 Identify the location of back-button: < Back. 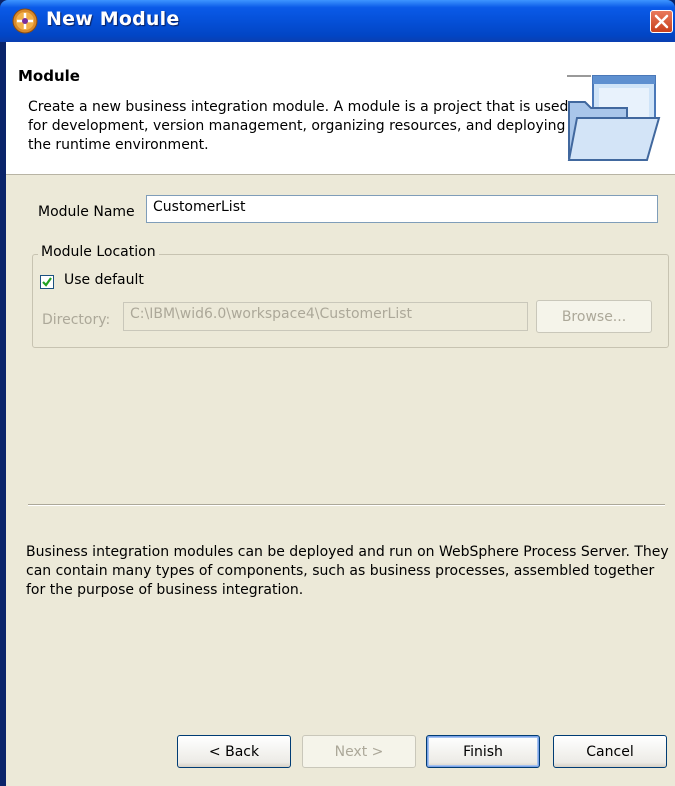
(234, 751).